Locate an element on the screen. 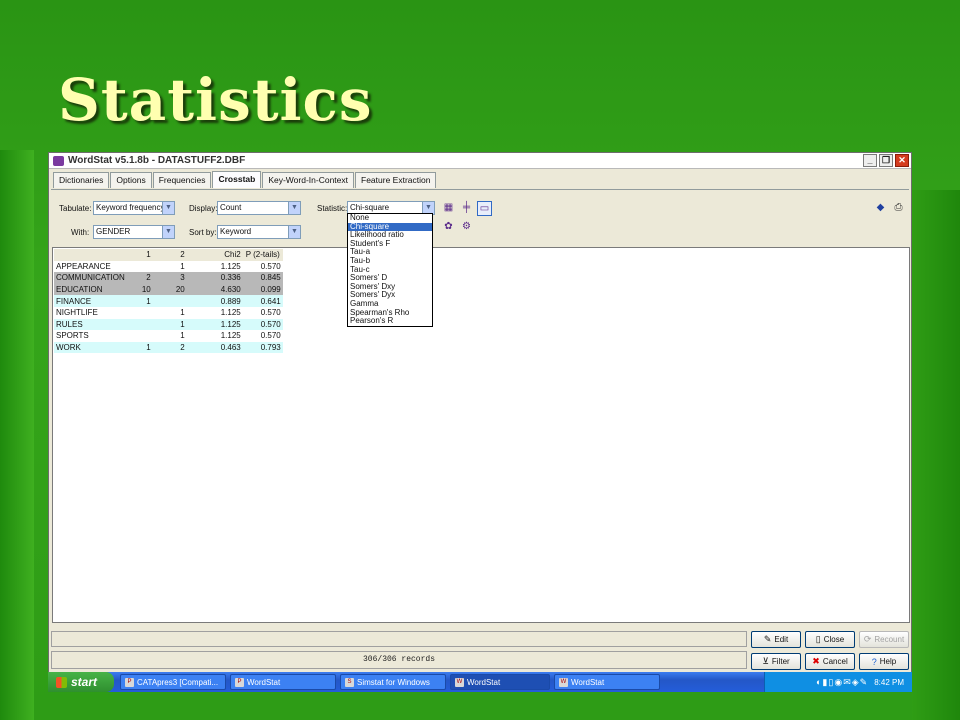 This screenshot has width=960, height=720. taskbar-item-label: Simstat for Windows is located at coordinates (393, 682).